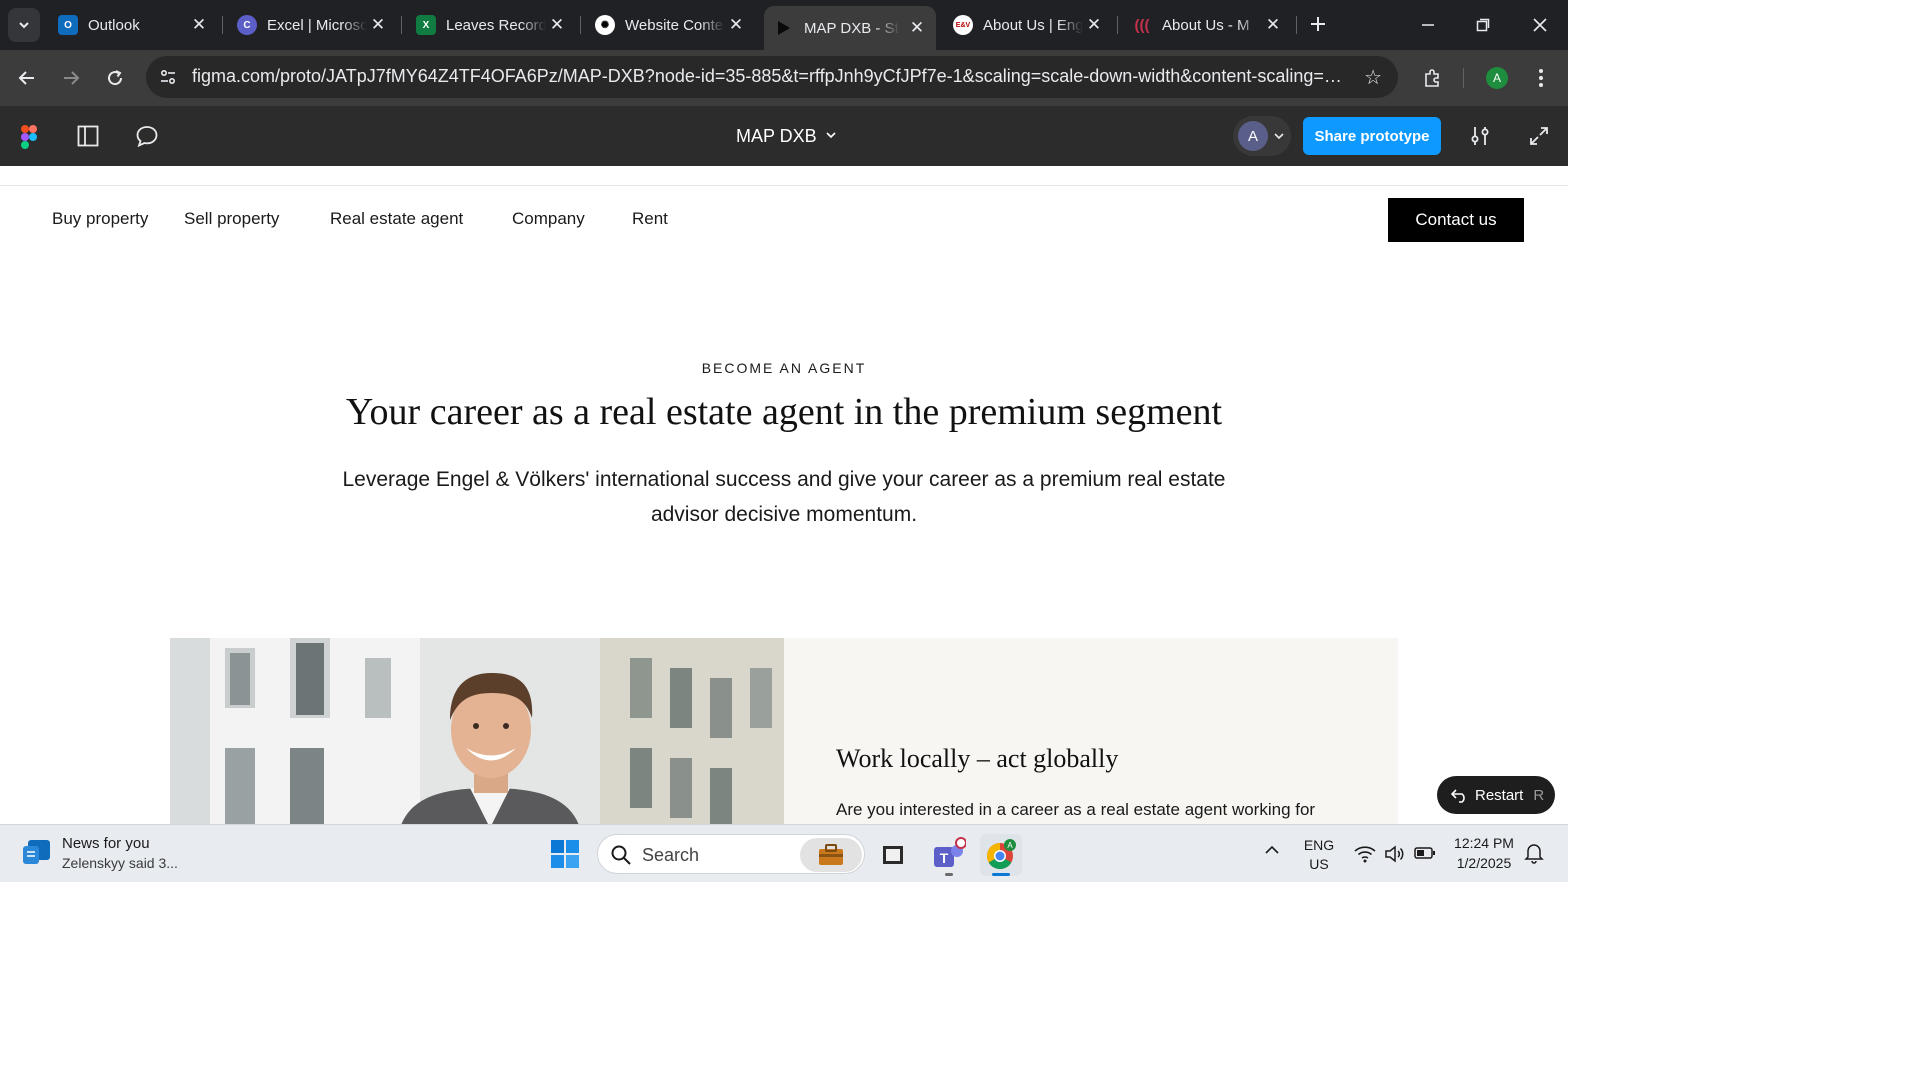  Describe the element at coordinates (893, 855) in the screenshot. I see `file-explorer-icon` at that location.